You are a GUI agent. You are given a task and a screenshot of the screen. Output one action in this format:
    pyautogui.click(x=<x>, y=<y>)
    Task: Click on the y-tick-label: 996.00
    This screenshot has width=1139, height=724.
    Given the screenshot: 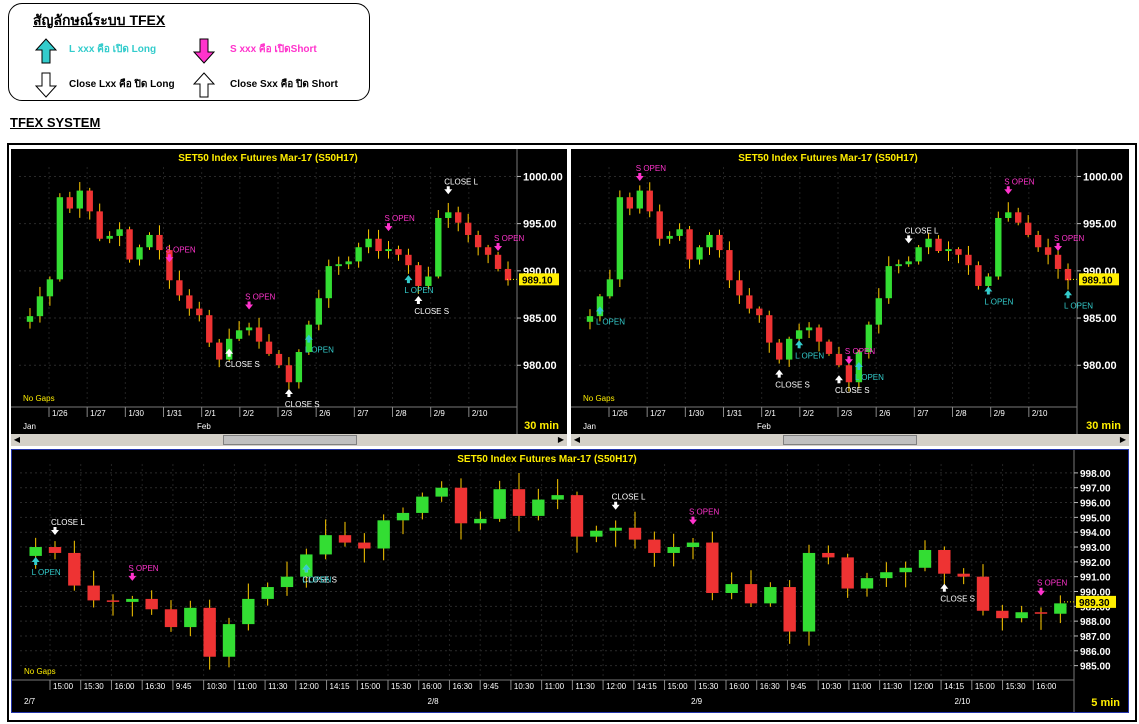 What is the action you would take?
    pyautogui.click(x=1095, y=504)
    